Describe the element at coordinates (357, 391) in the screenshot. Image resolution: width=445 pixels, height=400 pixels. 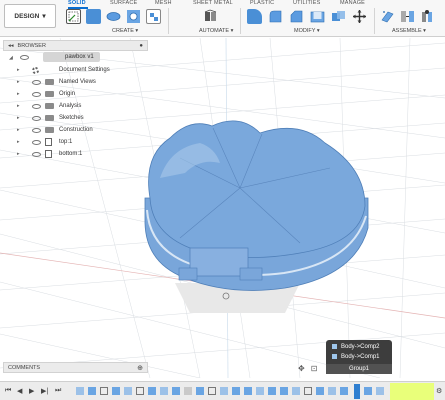
I see `timeline-marker` at that location.